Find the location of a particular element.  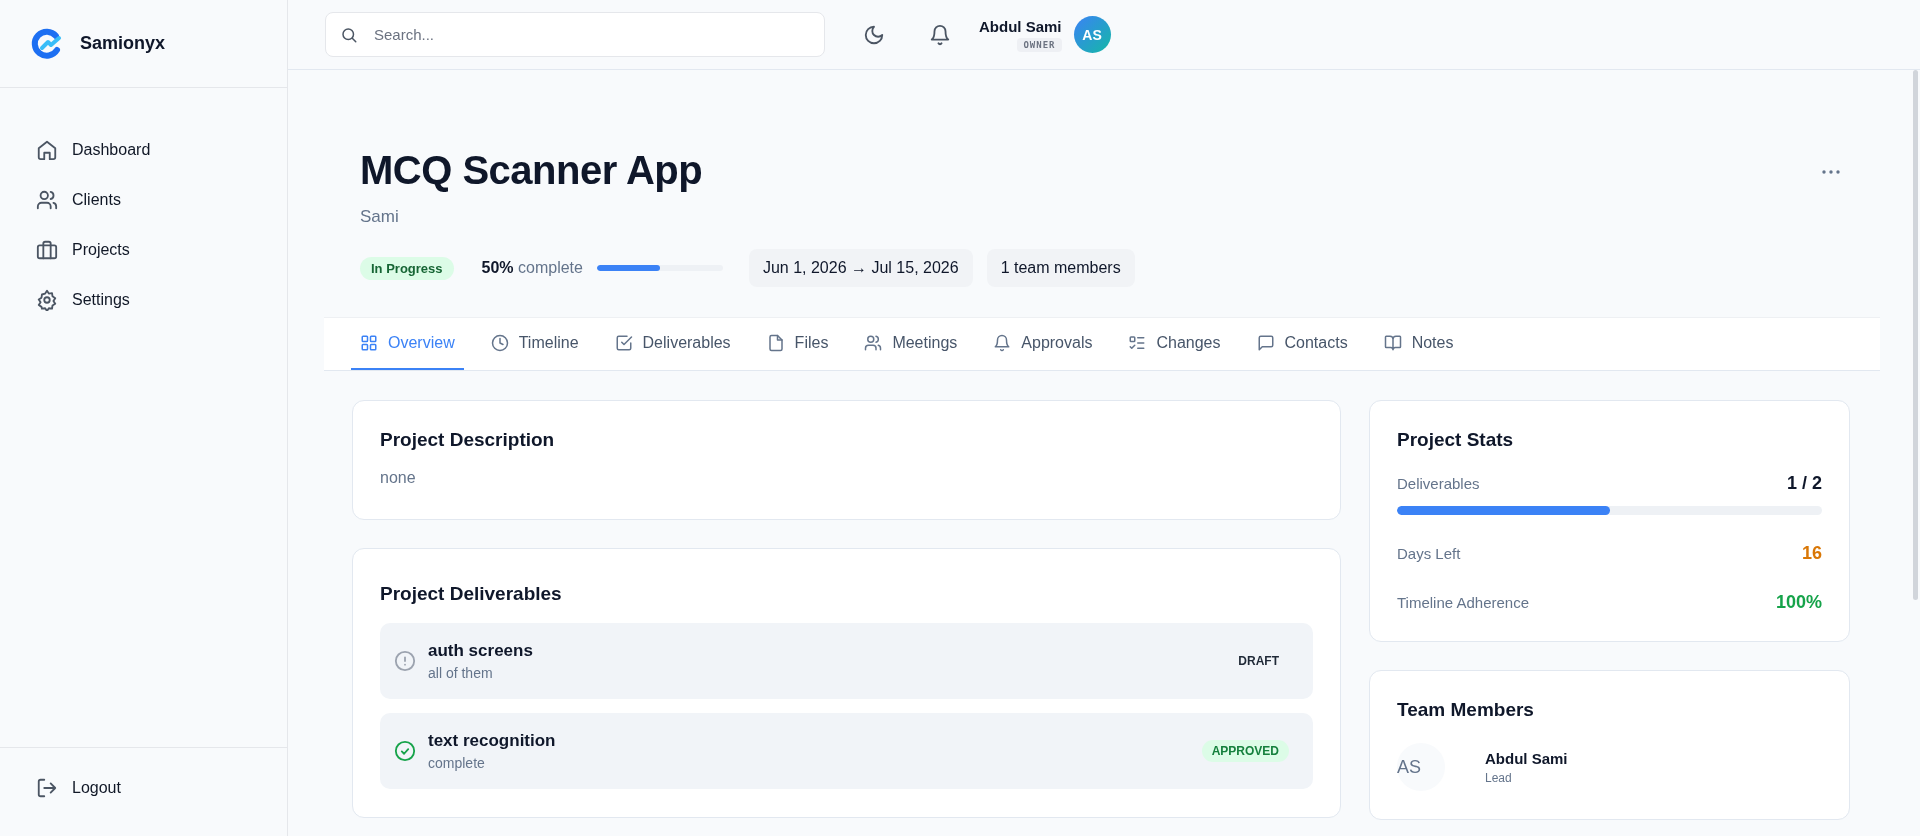

tab: Changes is located at coordinates (1174, 344).